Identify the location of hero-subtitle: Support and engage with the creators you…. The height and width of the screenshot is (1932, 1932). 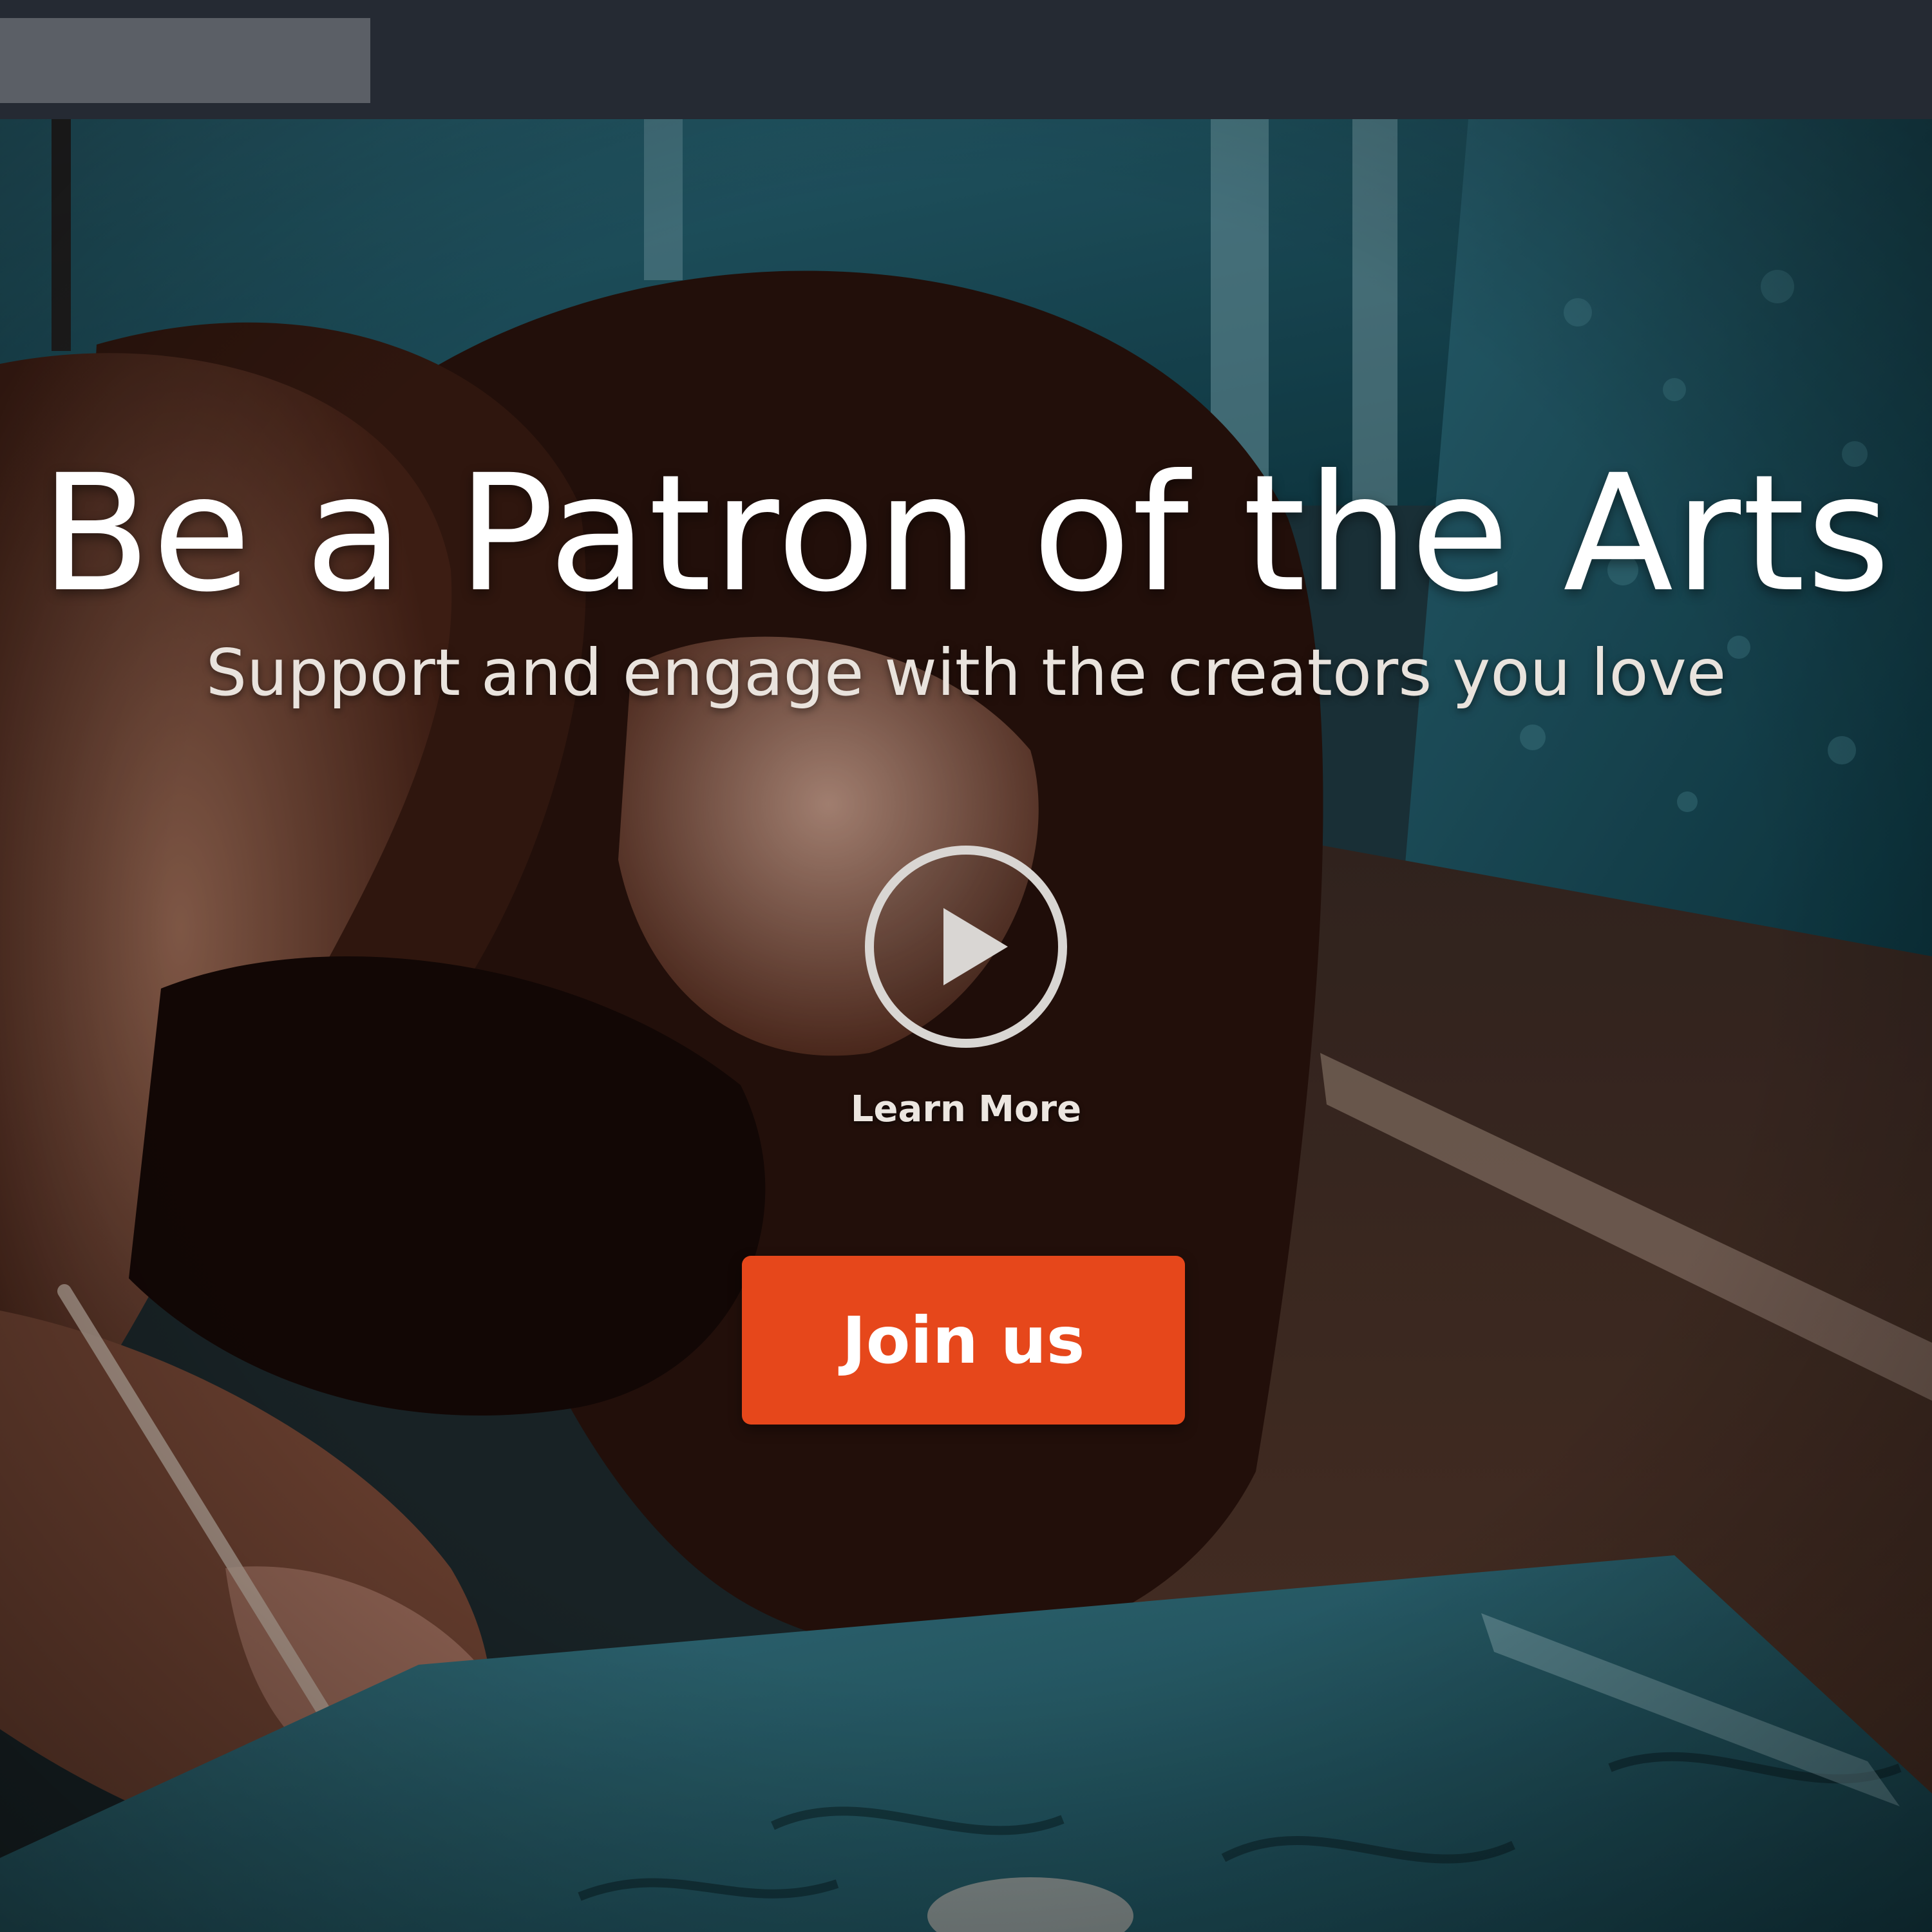
(966, 673).